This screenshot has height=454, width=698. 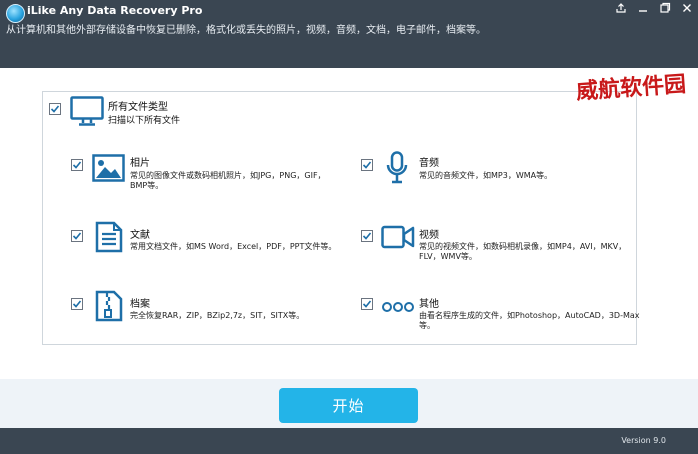 What do you see at coordinates (621, 8) in the screenshot?
I see `share-icon` at bounding box center [621, 8].